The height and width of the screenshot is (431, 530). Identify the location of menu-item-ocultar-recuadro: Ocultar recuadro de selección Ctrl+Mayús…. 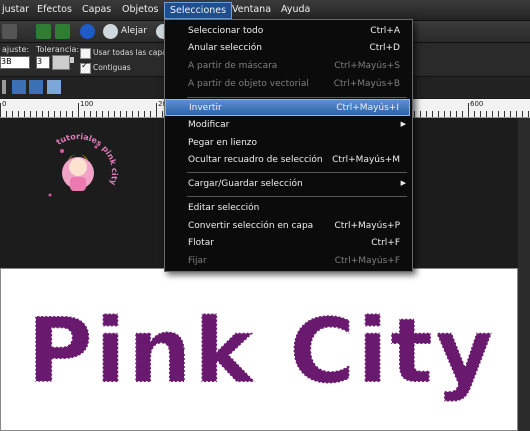
(287, 160).